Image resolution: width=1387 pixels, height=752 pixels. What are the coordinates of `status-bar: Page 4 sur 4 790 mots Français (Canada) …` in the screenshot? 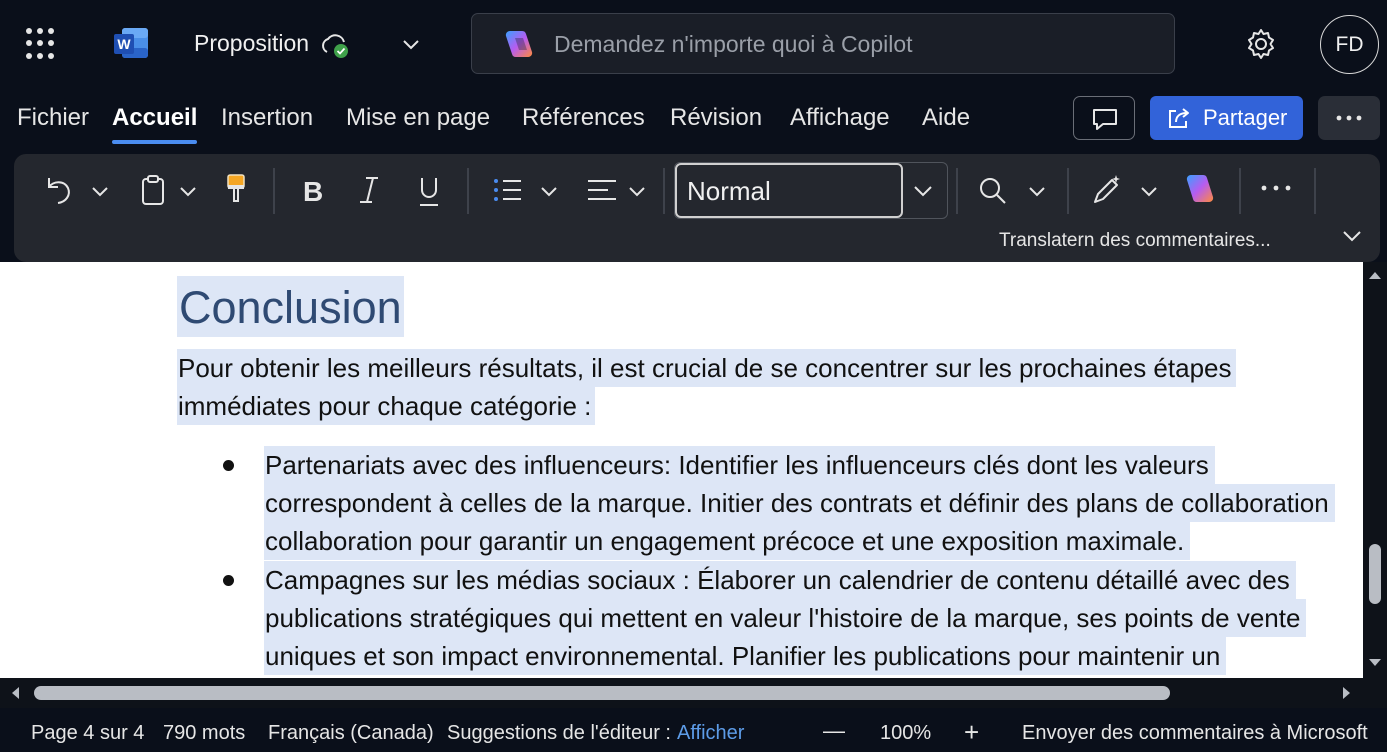 It's located at (693, 730).